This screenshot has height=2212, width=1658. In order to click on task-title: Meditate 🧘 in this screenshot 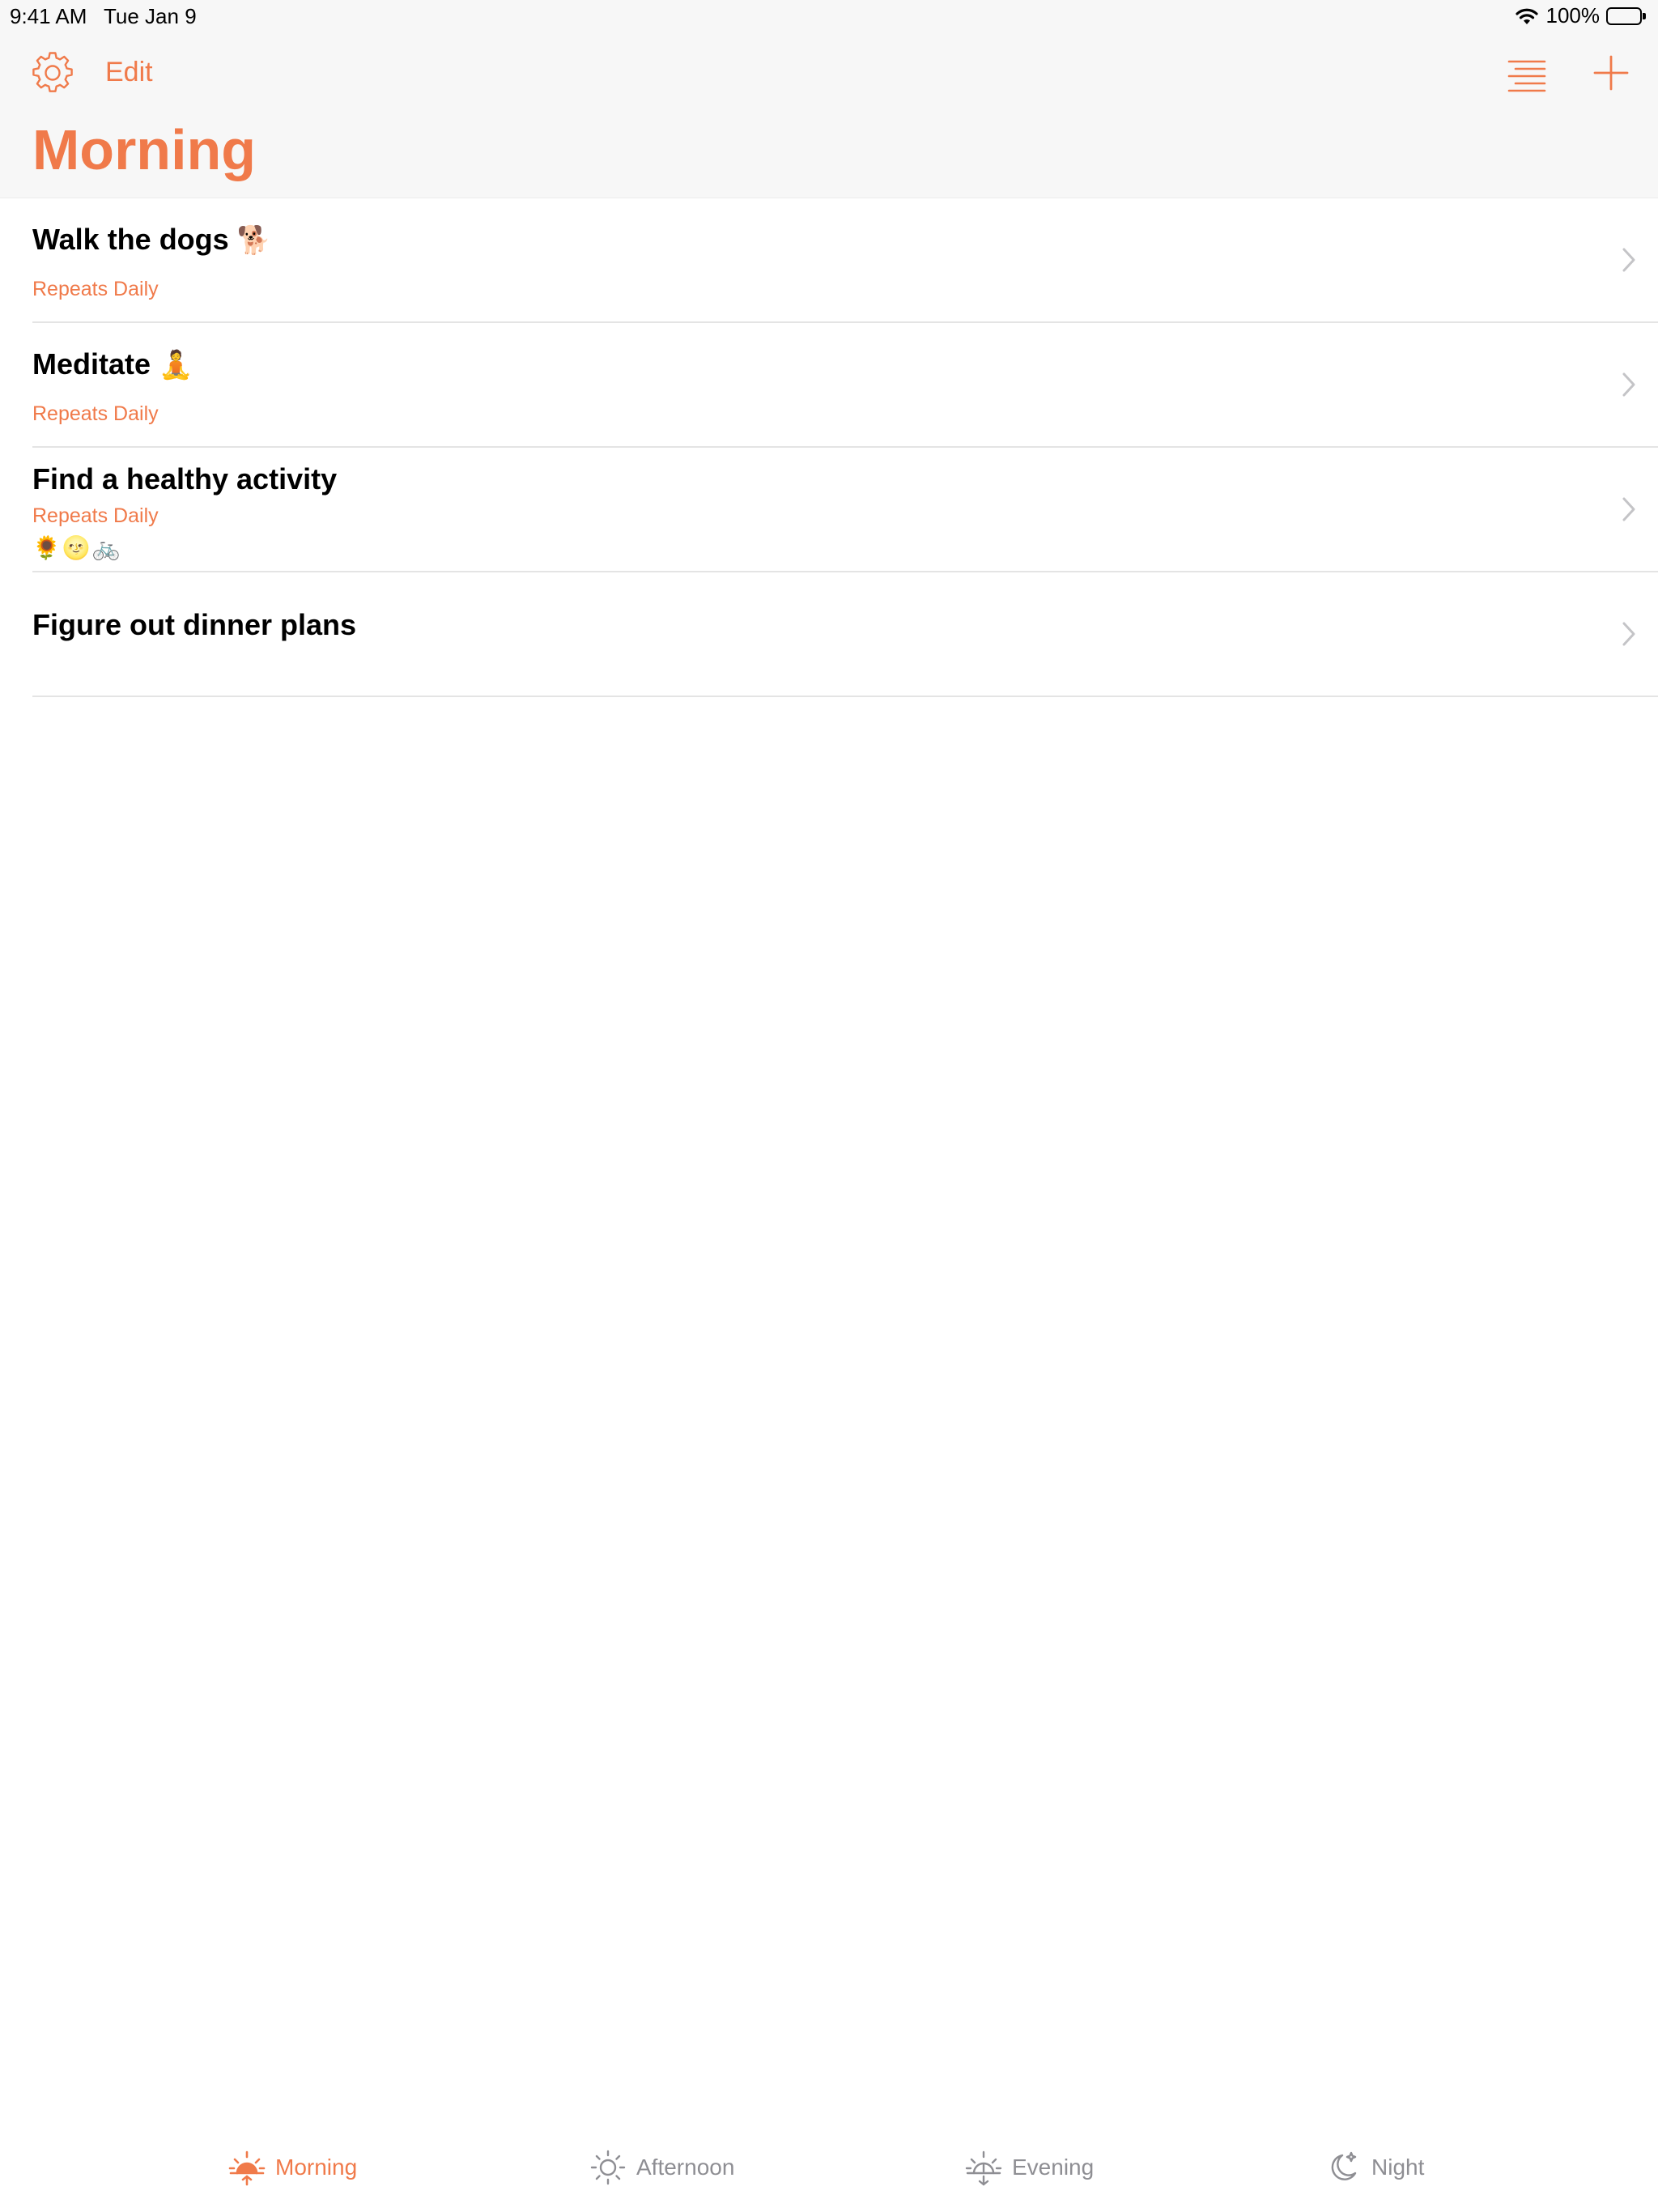, I will do `click(112, 364)`.